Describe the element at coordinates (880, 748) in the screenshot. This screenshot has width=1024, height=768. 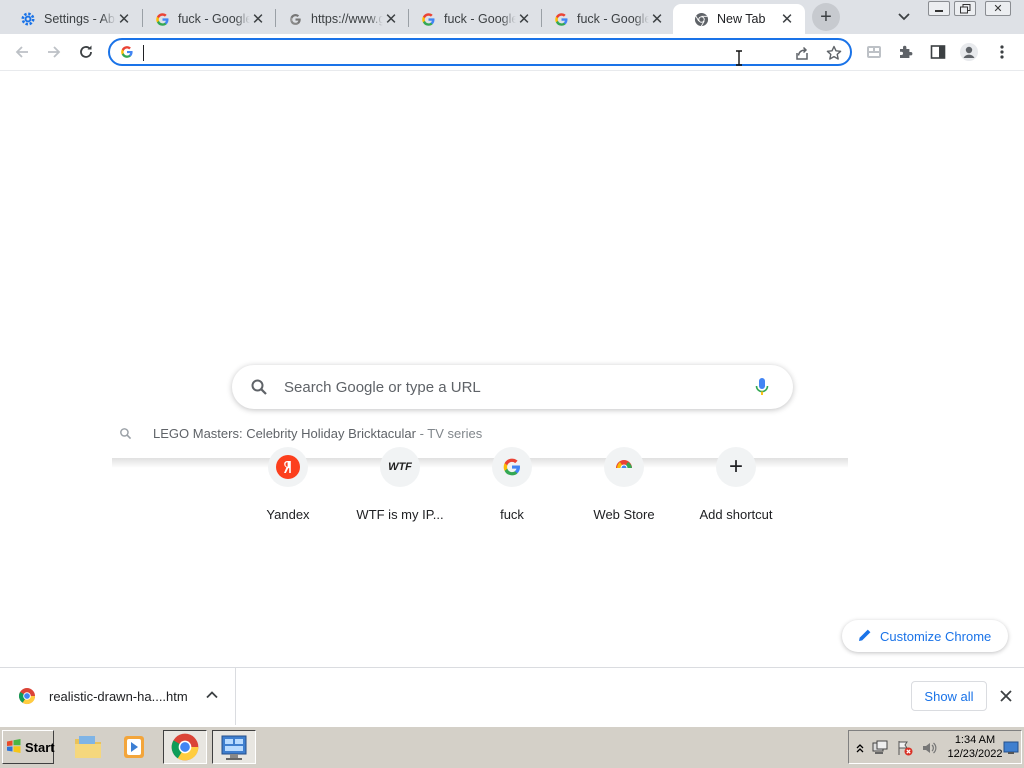
I see `network-computer-icon` at that location.